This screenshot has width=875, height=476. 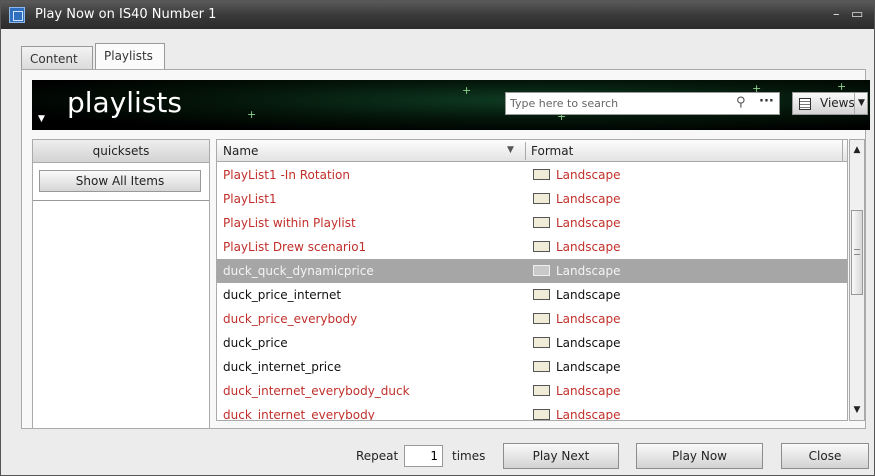 I want to click on play-next-button: Play Next, so click(x=561, y=456).